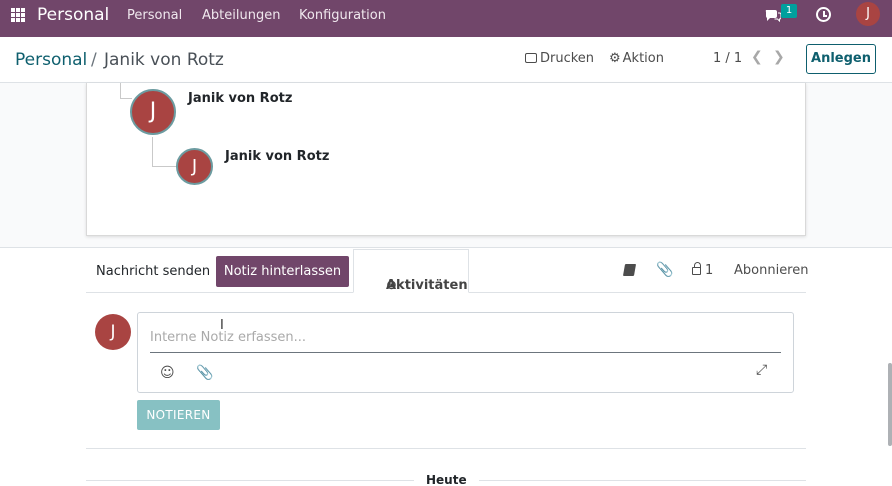  I want to click on log-submit-button: NOTIEREN, so click(178, 415).